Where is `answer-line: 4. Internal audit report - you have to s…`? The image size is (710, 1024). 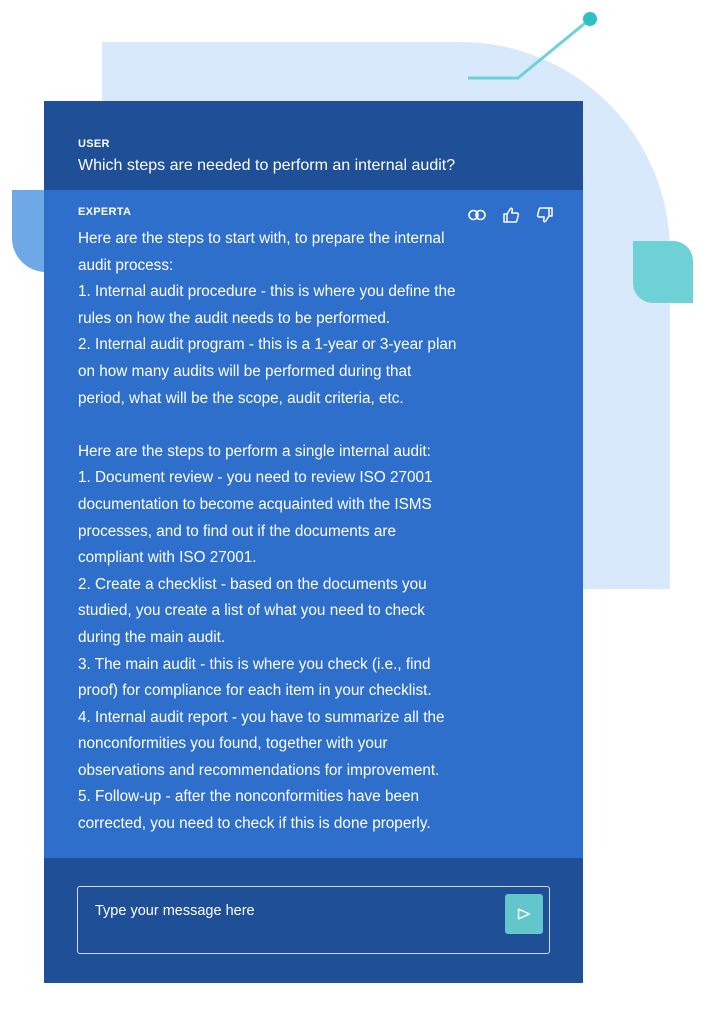 answer-line: 4. Internal audit report - you have to s… is located at coordinates (261, 717).